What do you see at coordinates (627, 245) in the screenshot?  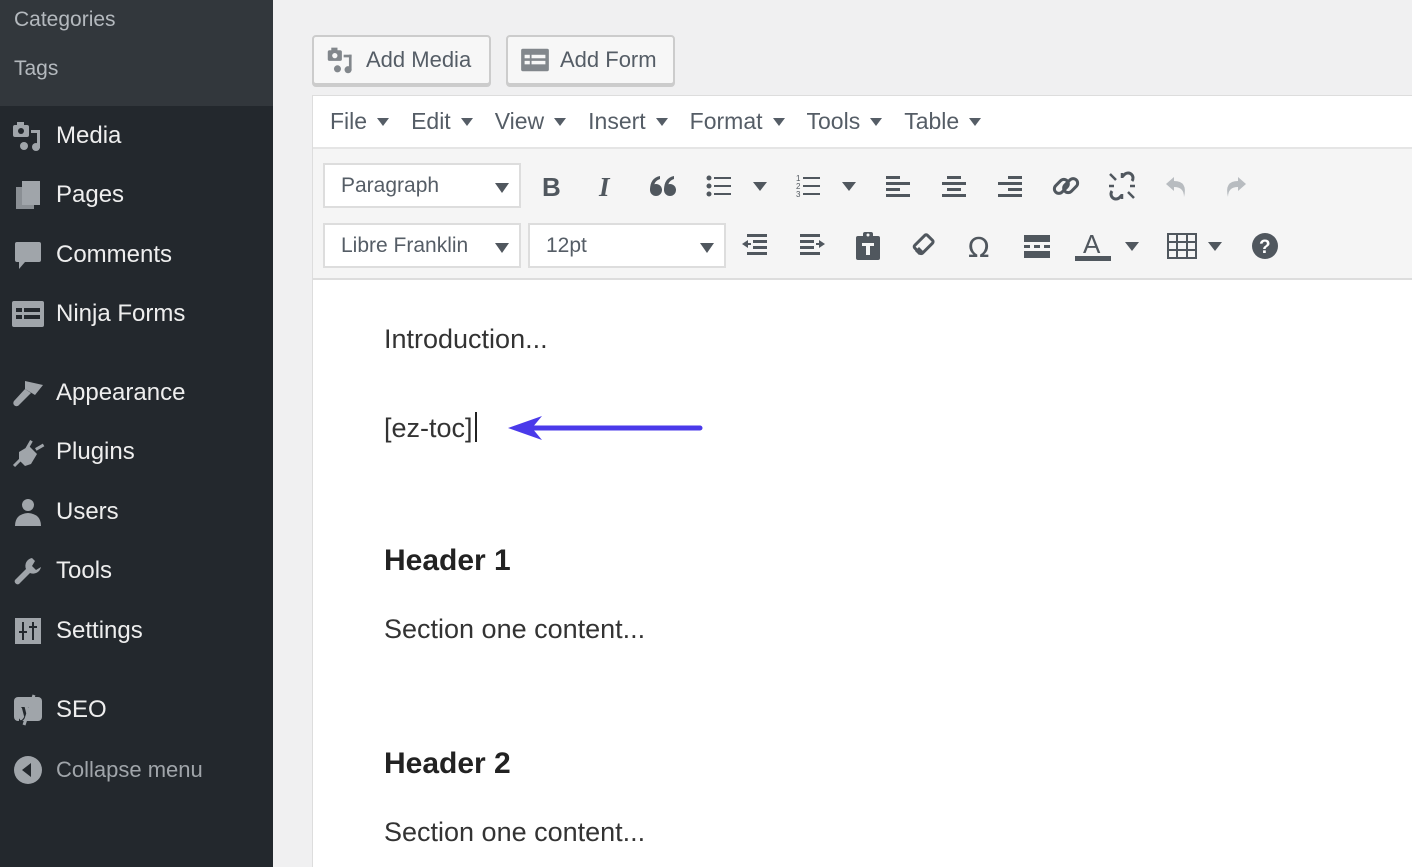 I see `font-size-select: 12pt` at bounding box center [627, 245].